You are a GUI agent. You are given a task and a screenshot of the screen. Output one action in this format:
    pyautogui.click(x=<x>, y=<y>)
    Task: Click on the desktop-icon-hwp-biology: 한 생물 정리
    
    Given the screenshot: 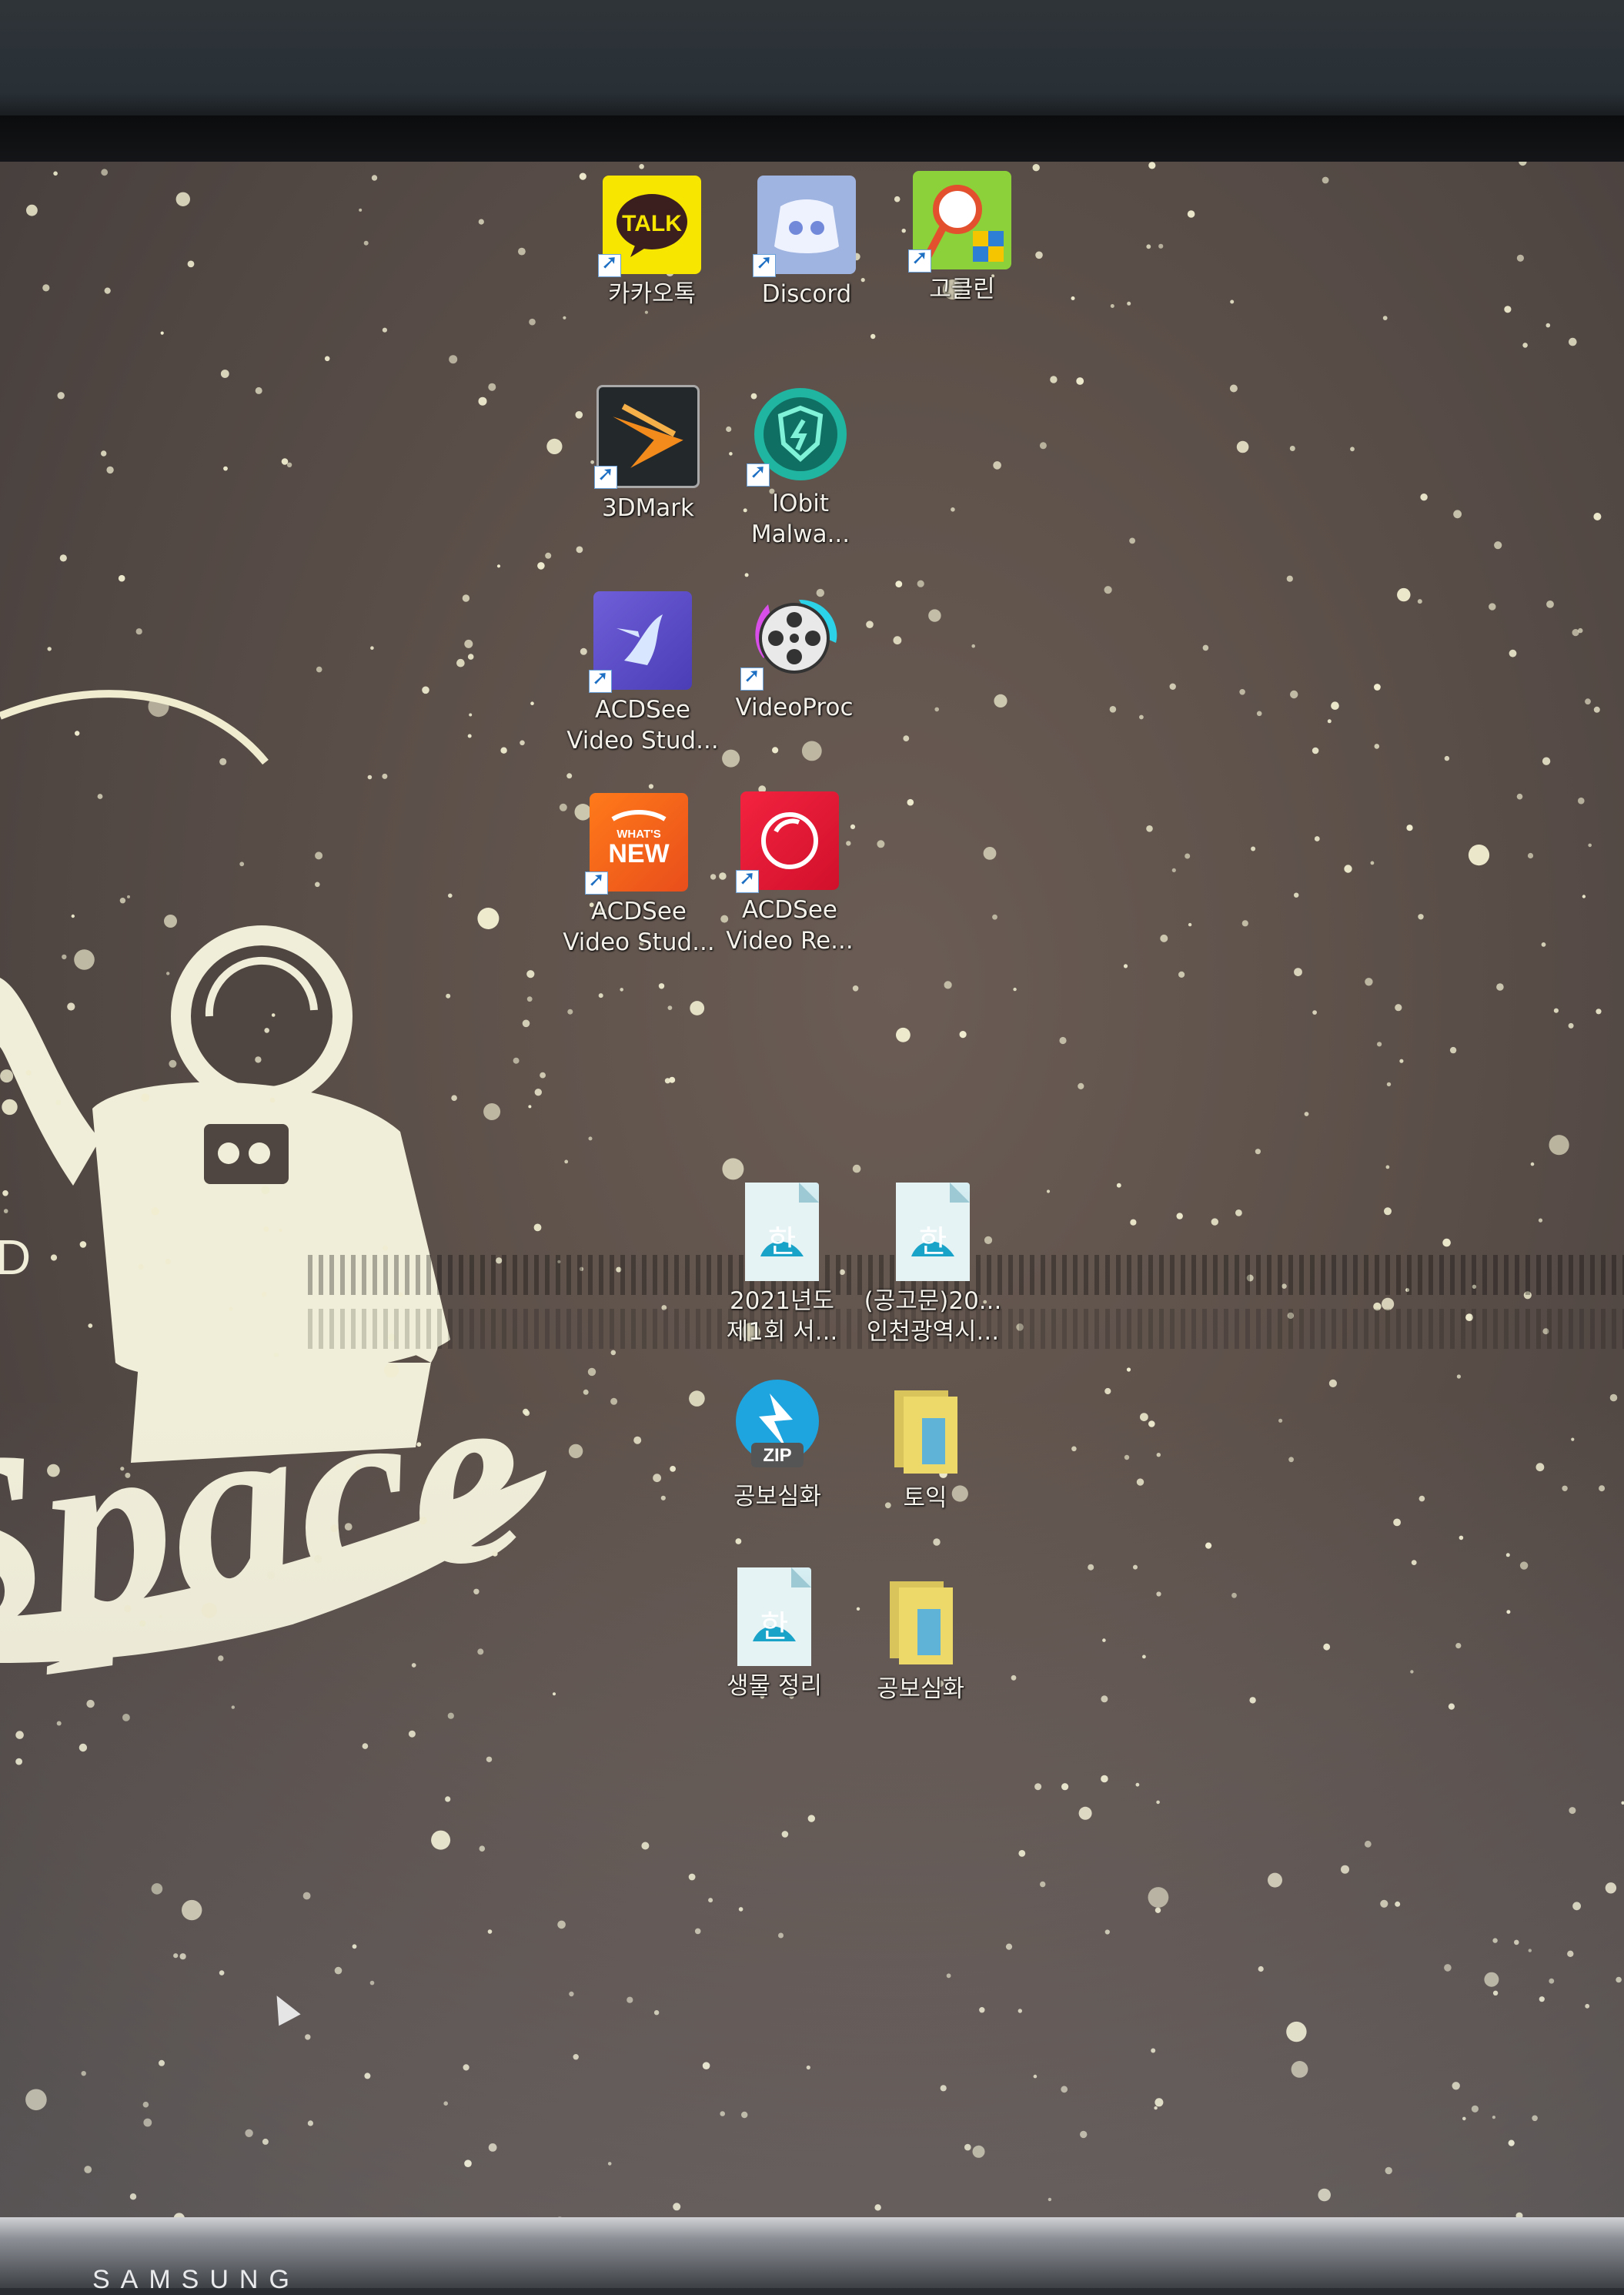 What is the action you would take?
    pyautogui.click(x=774, y=1634)
    